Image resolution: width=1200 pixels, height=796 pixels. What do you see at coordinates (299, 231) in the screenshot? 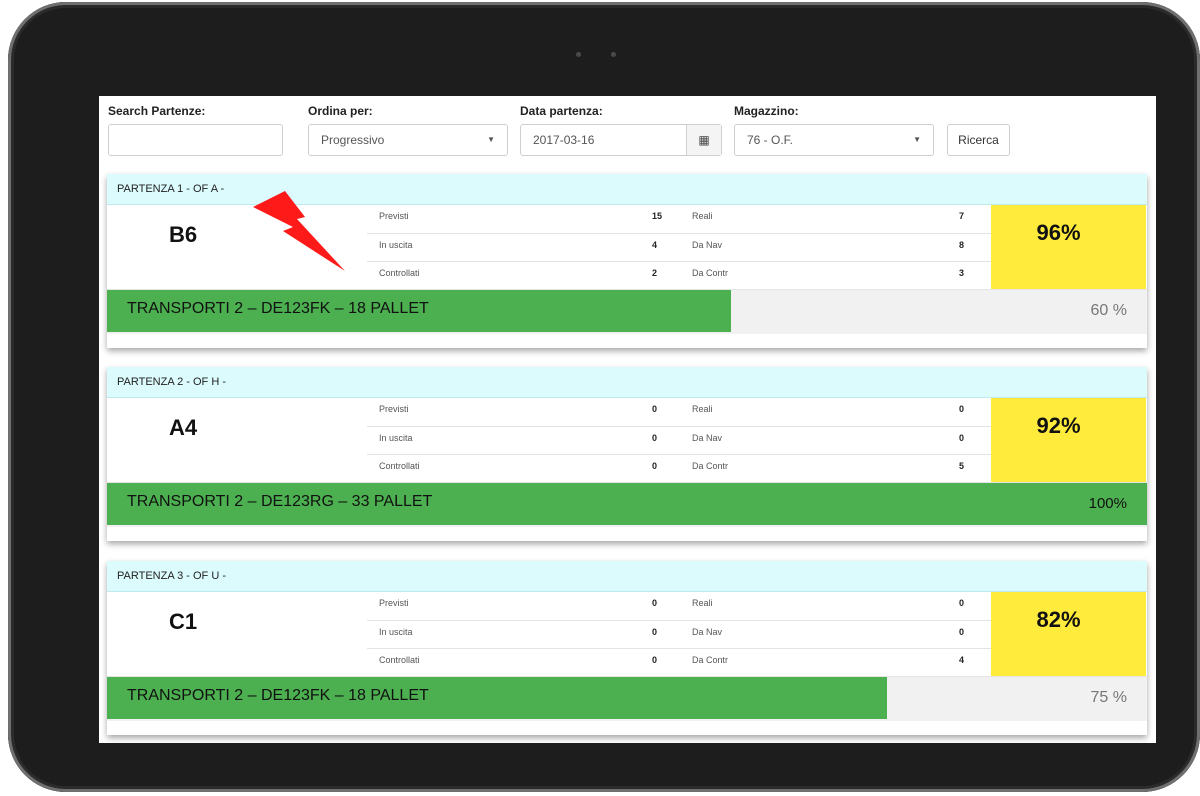
I see `lightning-bolt-icon` at bounding box center [299, 231].